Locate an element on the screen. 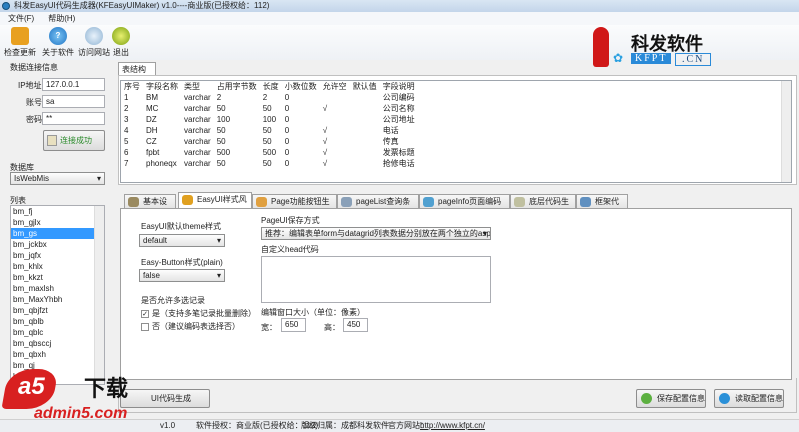 Image resolution: width=799 pixels, height=432 pixels. label: 退出 is located at coordinates (121, 52).